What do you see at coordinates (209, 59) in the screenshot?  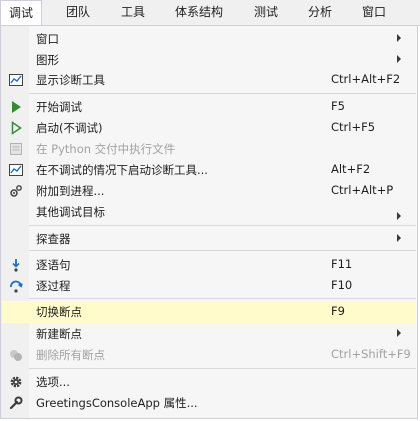 I see `menu-item-graphics: 图形` at bounding box center [209, 59].